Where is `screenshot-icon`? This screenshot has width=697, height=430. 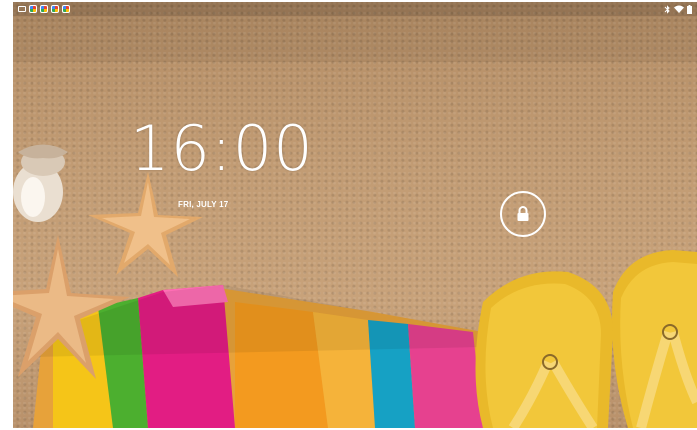 screenshot-icon is located at coordinates (22, 9).